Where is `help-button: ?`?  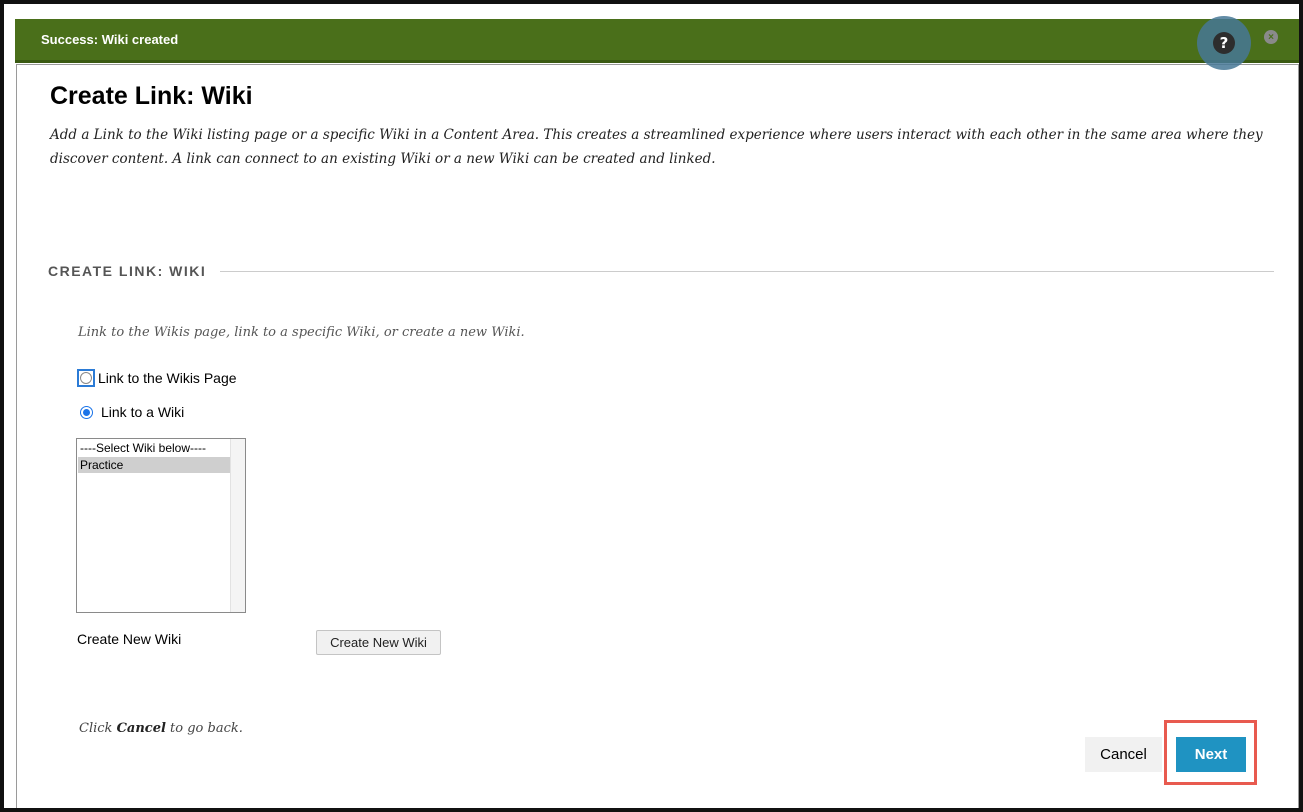 help-button: ? is located at coordinates (1224, 43).